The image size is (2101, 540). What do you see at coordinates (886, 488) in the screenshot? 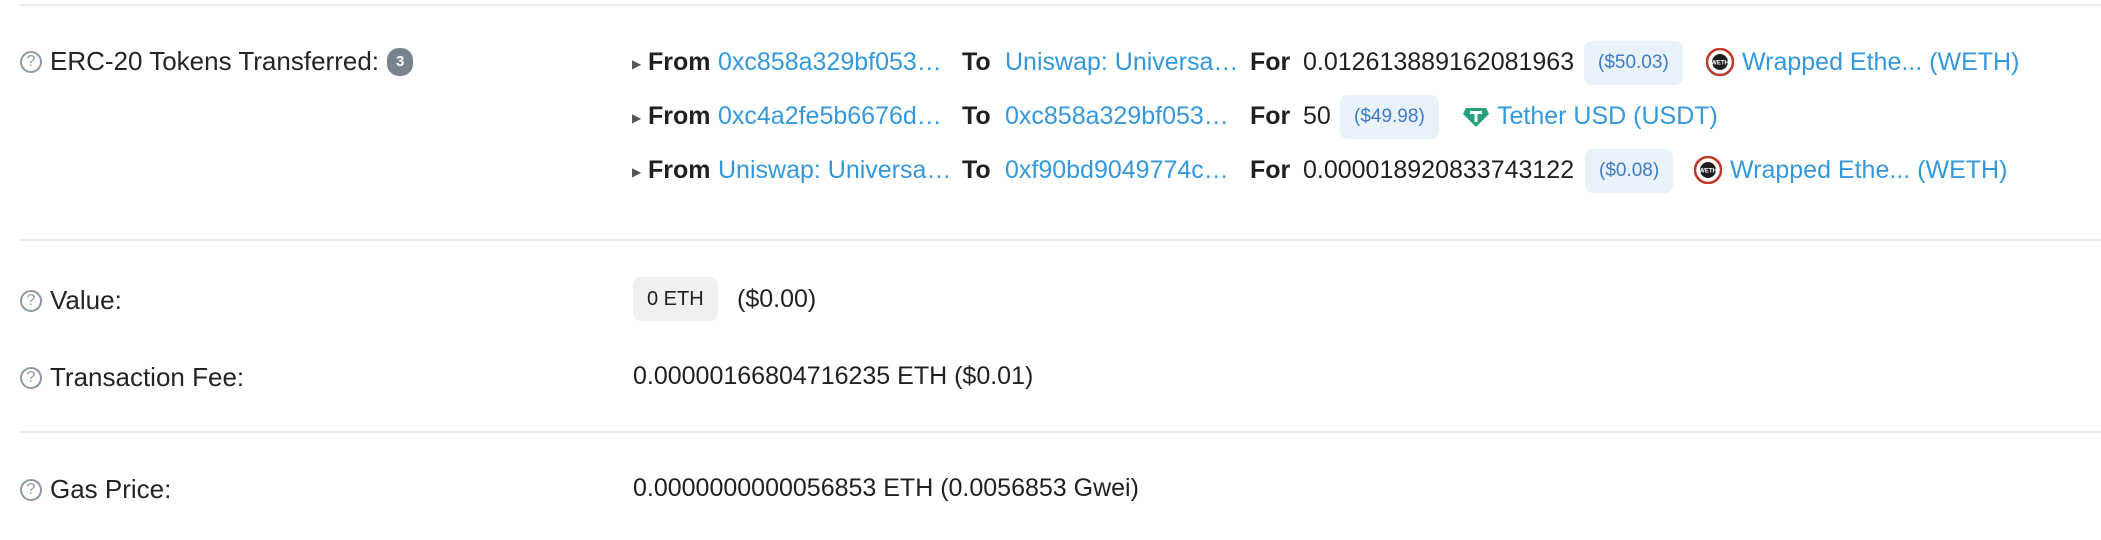
I see `gas-price-value: 0.0000000000056853 ETH (0.0056853 Gwei)` at bounding box center [886, 488].